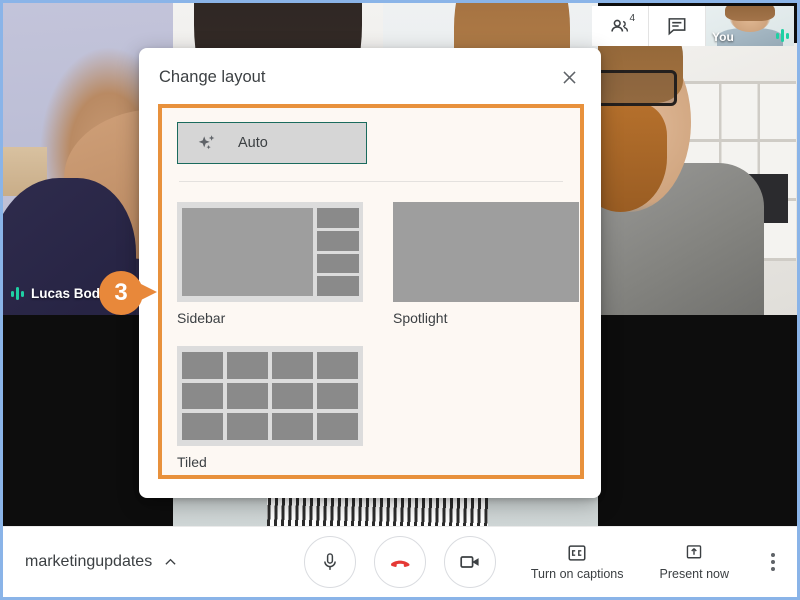  I want to click on layout-option-spotlight: Spotlight, so click(486, 264).